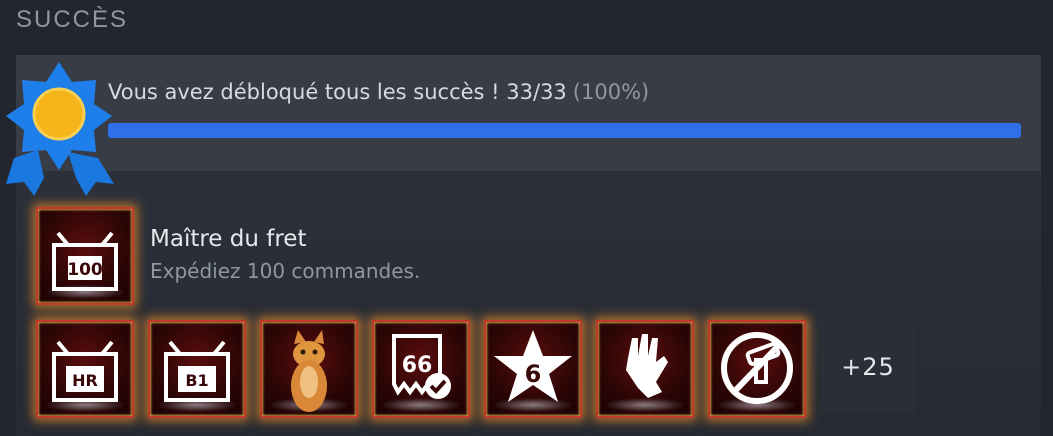 This screenshot has width=1053, height=436. Describe the element at coordinates (72, 19) in the screenshot. I see `section-title: SUCCÈS` at that location.